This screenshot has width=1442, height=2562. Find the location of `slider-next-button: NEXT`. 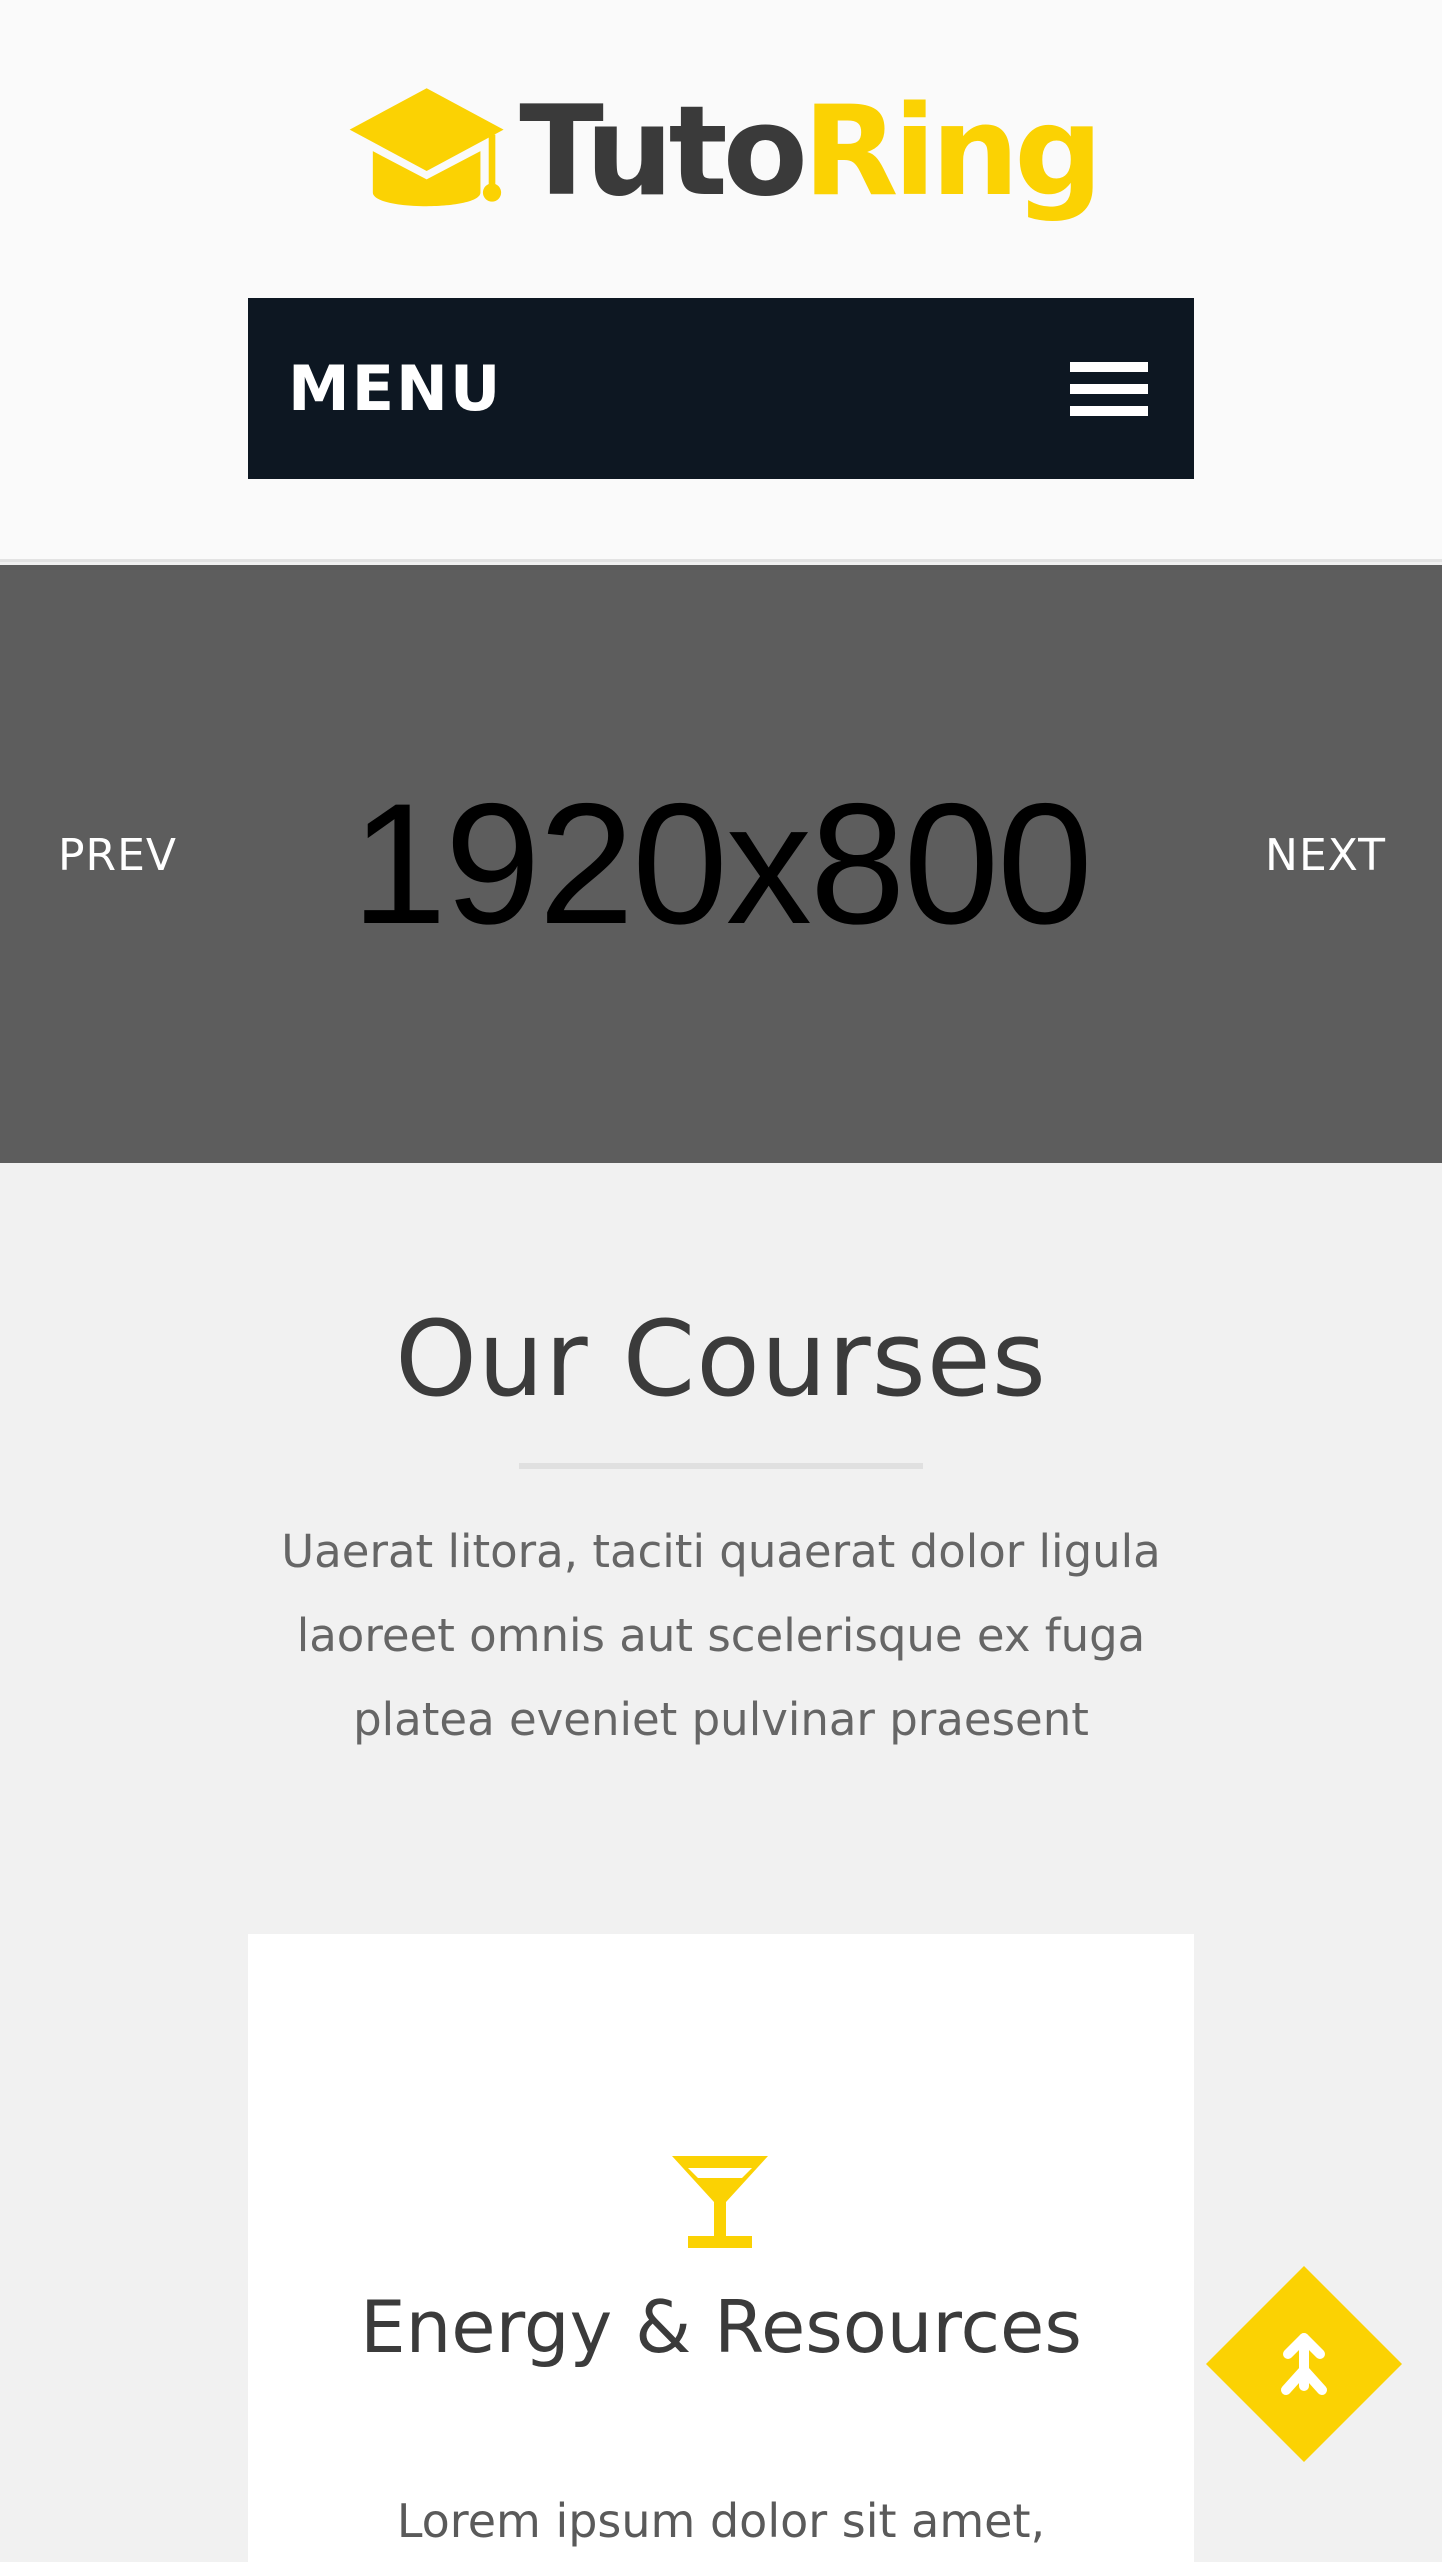

slider-next-button: NEXT is located at coordinates (1325, 855).